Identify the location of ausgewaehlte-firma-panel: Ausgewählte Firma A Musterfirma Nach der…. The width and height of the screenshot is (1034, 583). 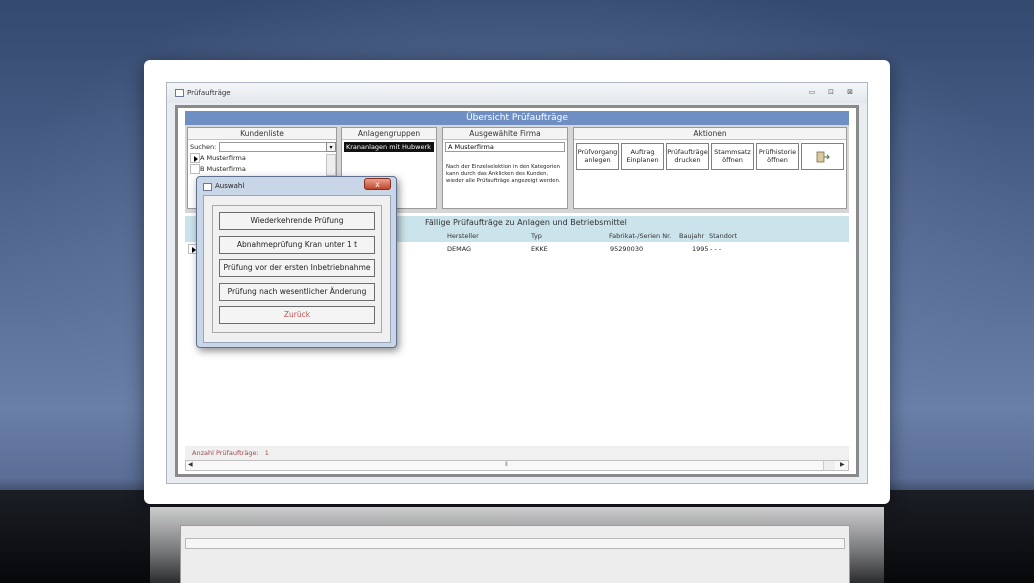
(505, 168).